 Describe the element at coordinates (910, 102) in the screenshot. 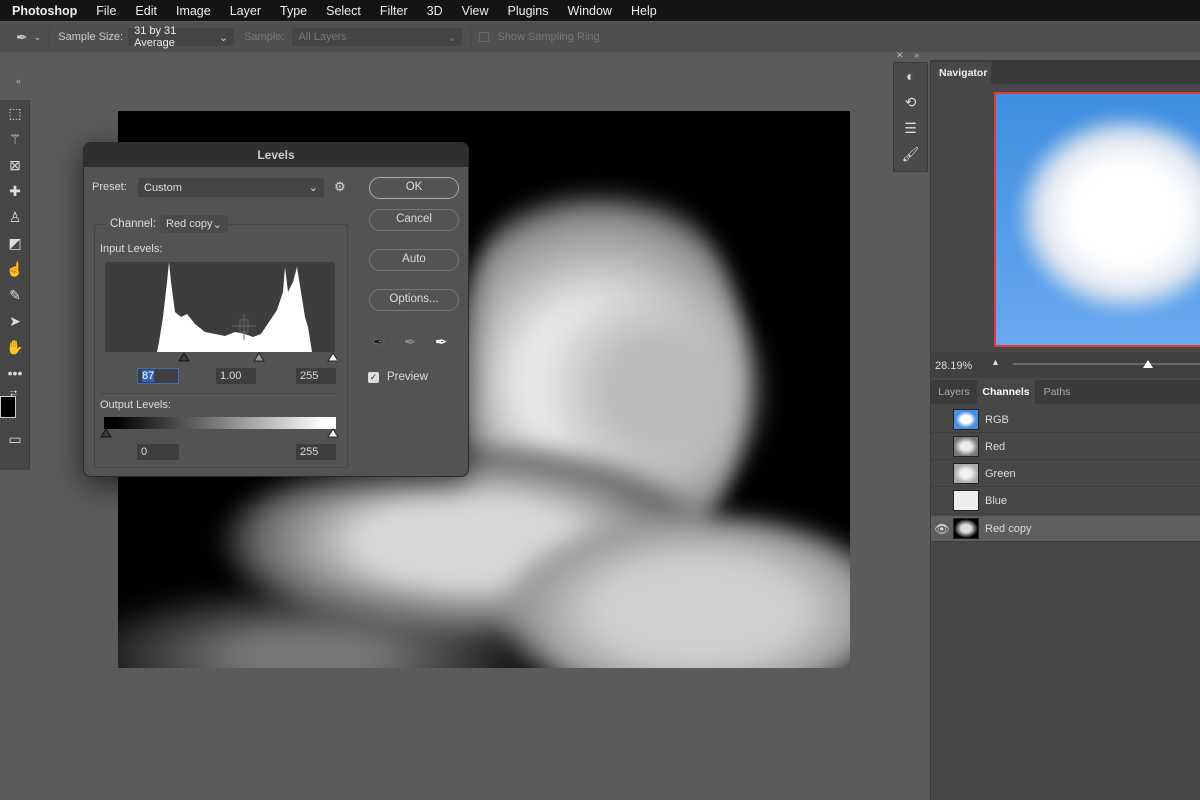

I see `history-icon: ⟲` at that location.